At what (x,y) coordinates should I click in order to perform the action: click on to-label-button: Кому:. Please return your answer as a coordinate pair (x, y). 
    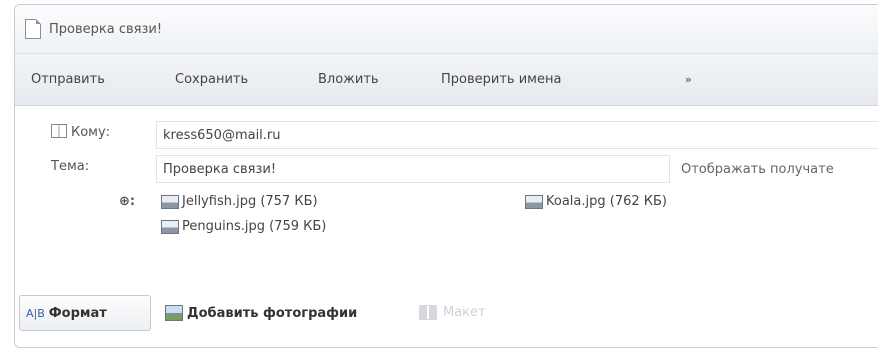
    Looking at the image, I should click on (80, 132).